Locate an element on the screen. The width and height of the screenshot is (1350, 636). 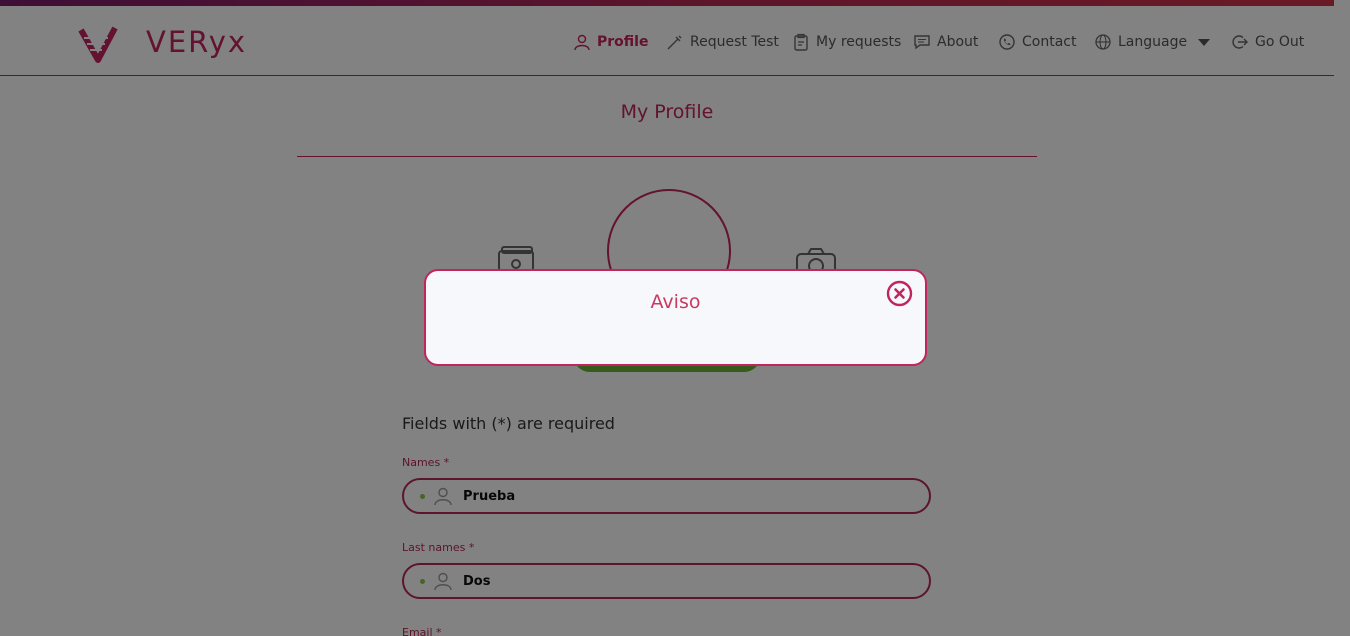
close-circle-icon is located at coordinates (899, 293).